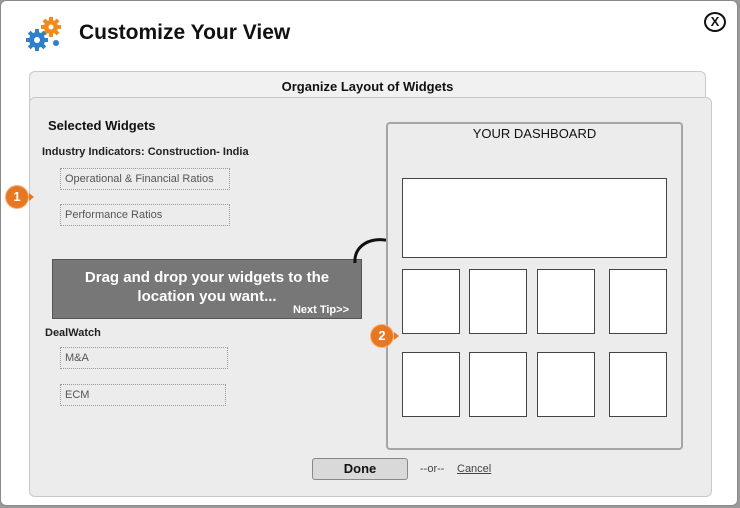 Image resolution: width=740 pixels, height=508 pixels. What do you see at coordinates (102, 125) in the screenshot?
I see `selected-widgets-title: Selected Widgets` at bounding box center [102, 125].